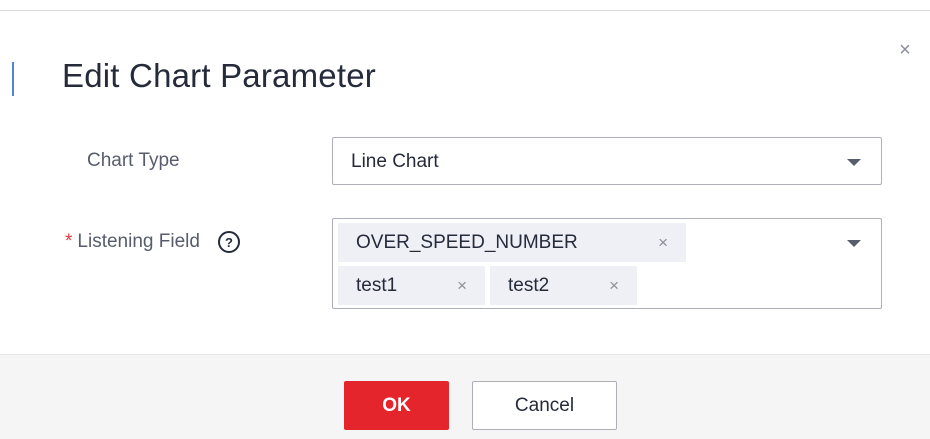 The width and height of the screenshot is (930, 439). What do you see at coordinates (69, 241) in the screenshot?
I see `required-marker: *` at bounding box center [69, 241].